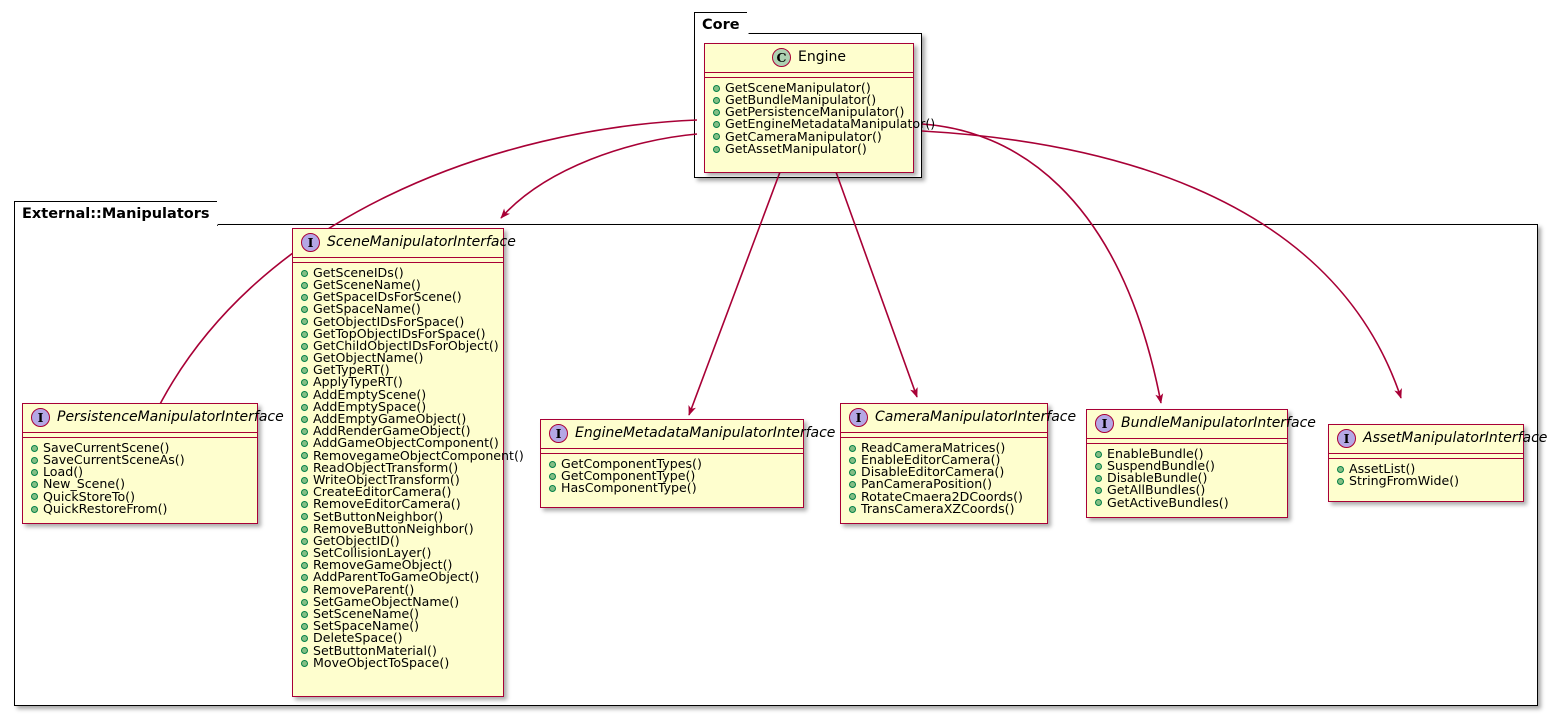  What do you see at coordinates (1404, 480) in the screenshot?
I see `member-label: StringFromWide()` at bounding box center [1404, 480].